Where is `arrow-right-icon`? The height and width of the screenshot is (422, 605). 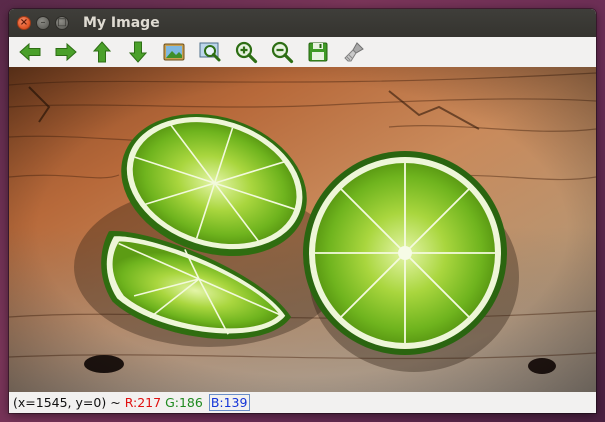 arrow-right-icon is located at coordinates (66, 52).